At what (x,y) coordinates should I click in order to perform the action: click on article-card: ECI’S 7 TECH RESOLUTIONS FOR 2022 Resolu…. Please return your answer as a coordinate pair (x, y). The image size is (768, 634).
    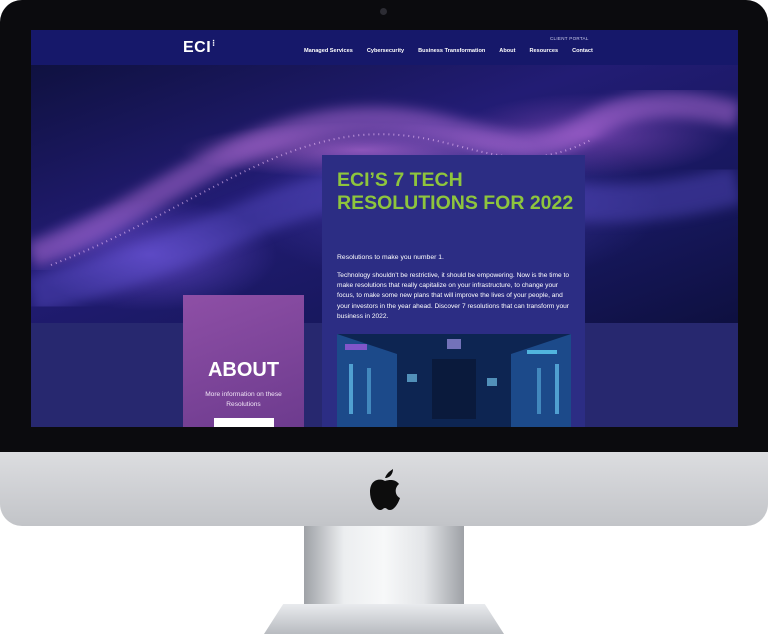
    Looking at the image, I should click on (453, 291).